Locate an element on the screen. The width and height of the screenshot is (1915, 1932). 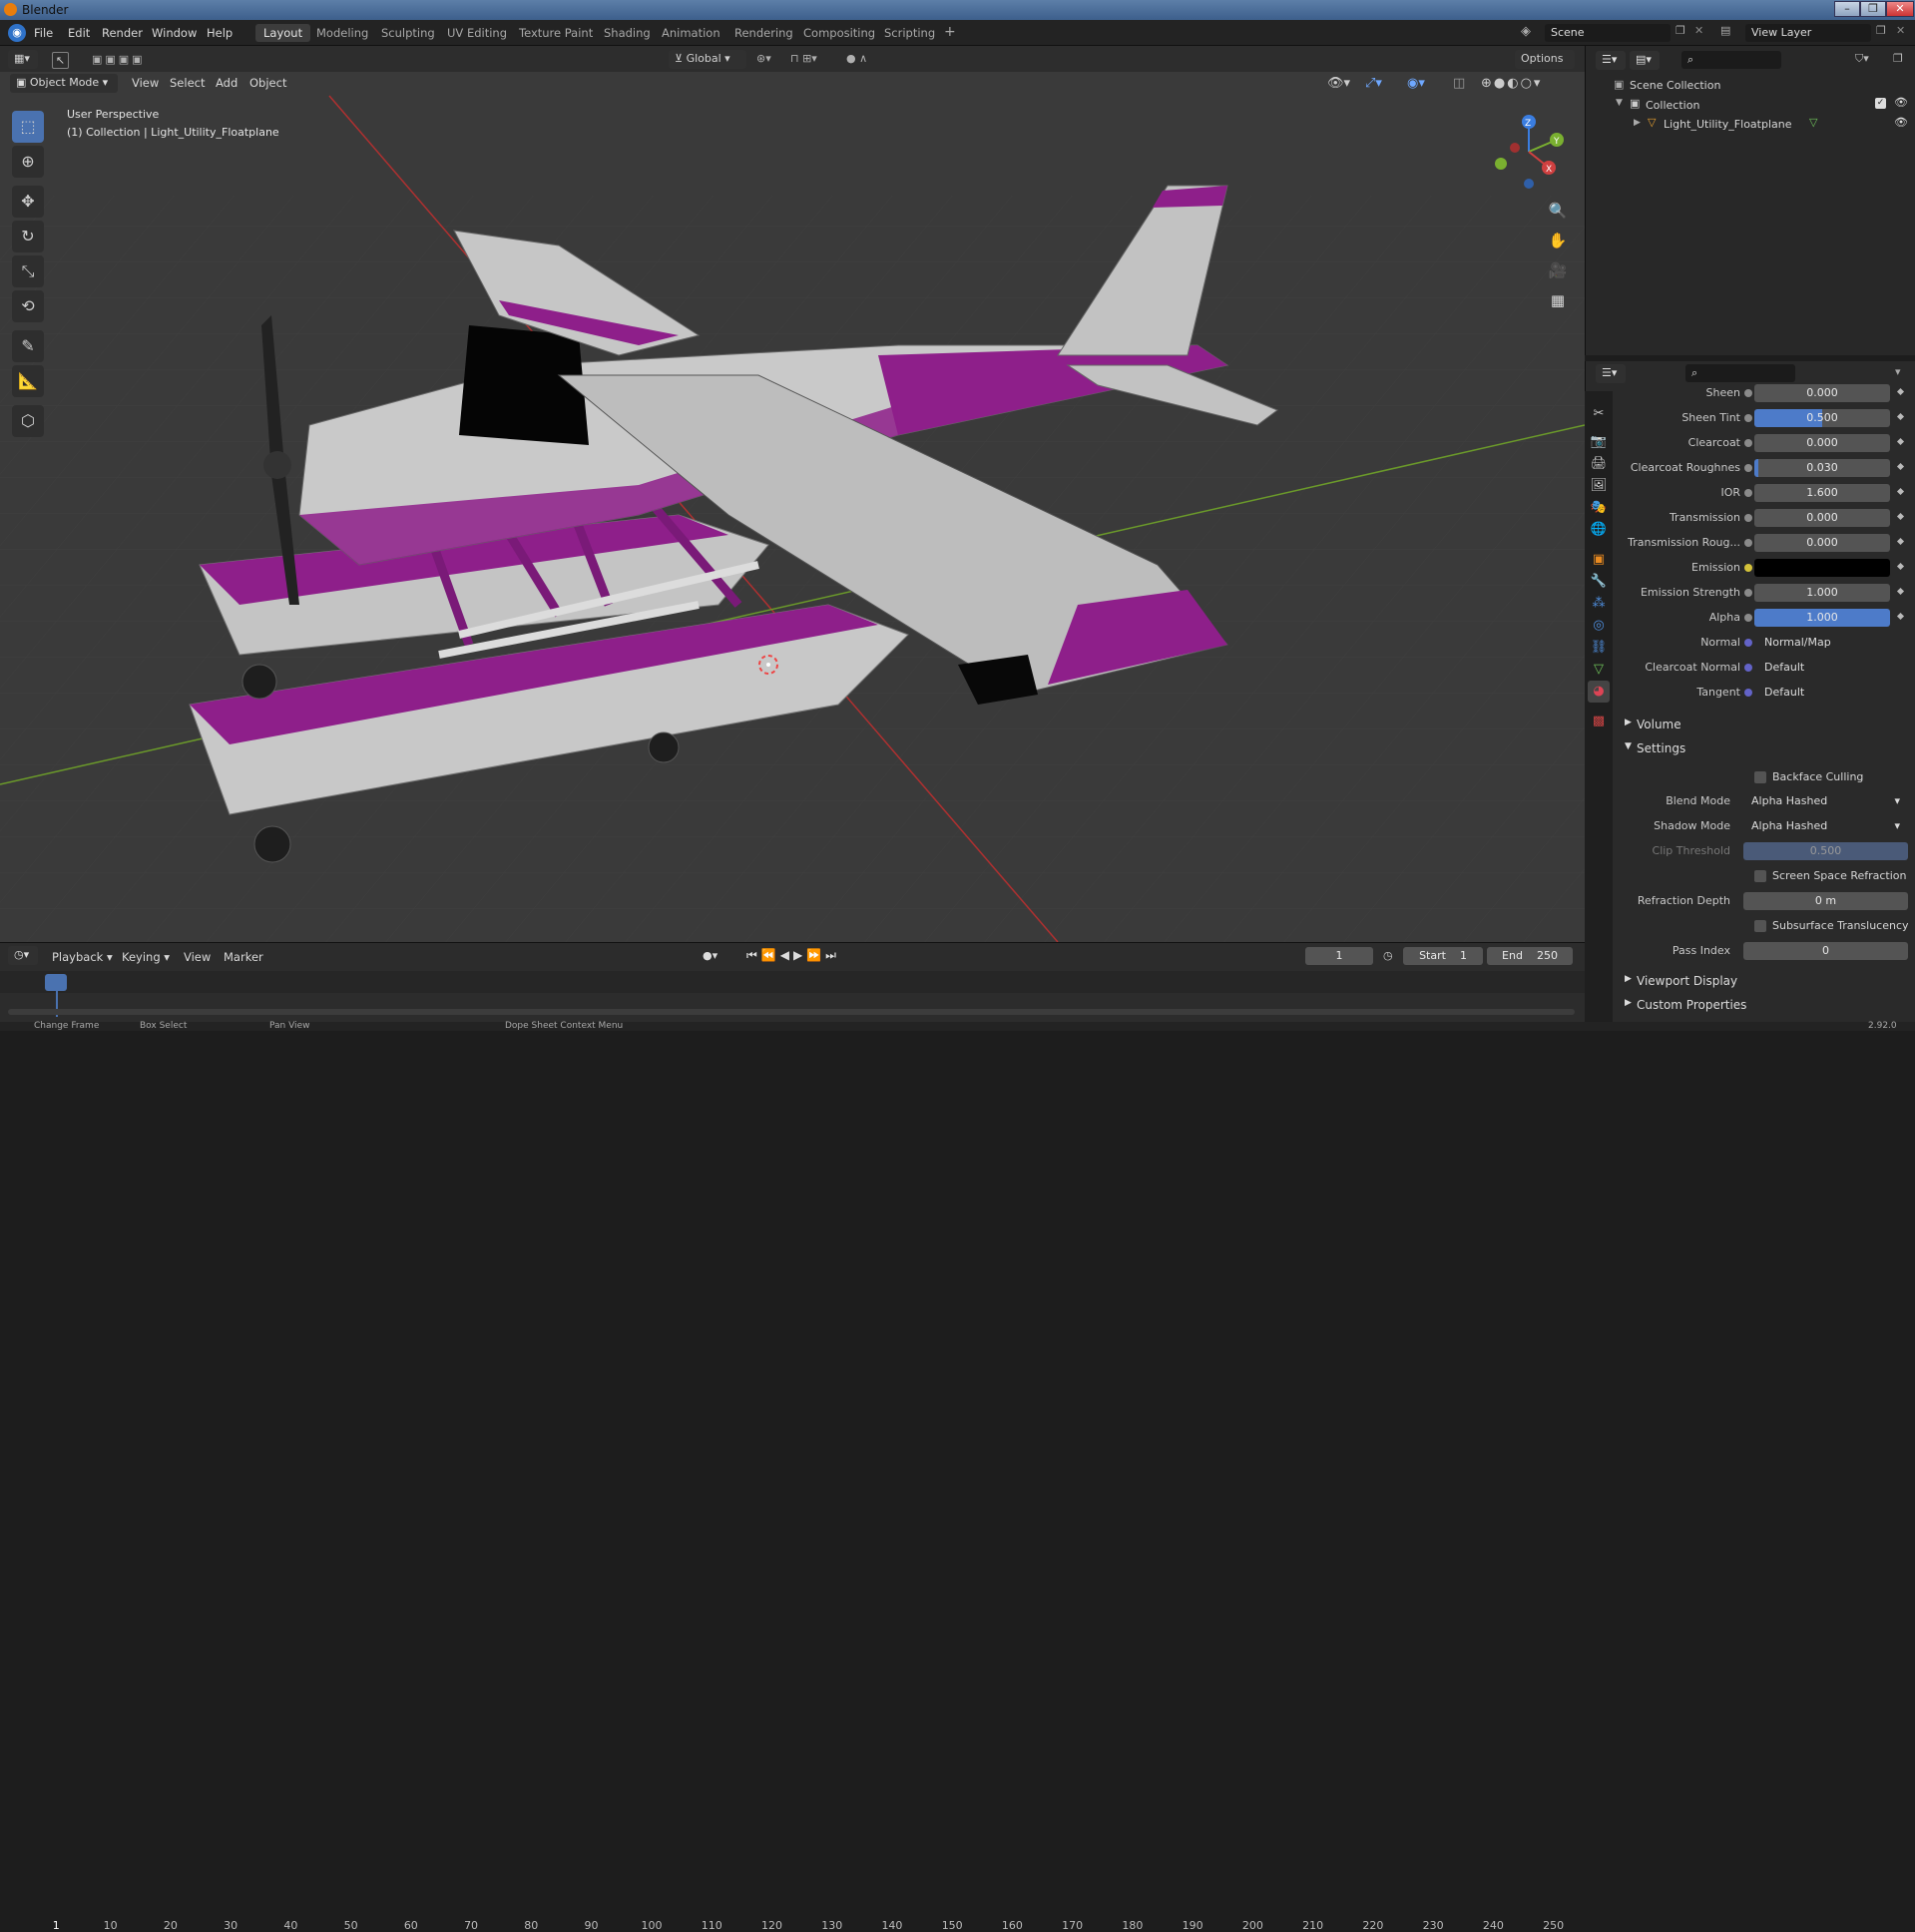
particles-tab-icon: ⁂ is located at coordinates (1599, 604).